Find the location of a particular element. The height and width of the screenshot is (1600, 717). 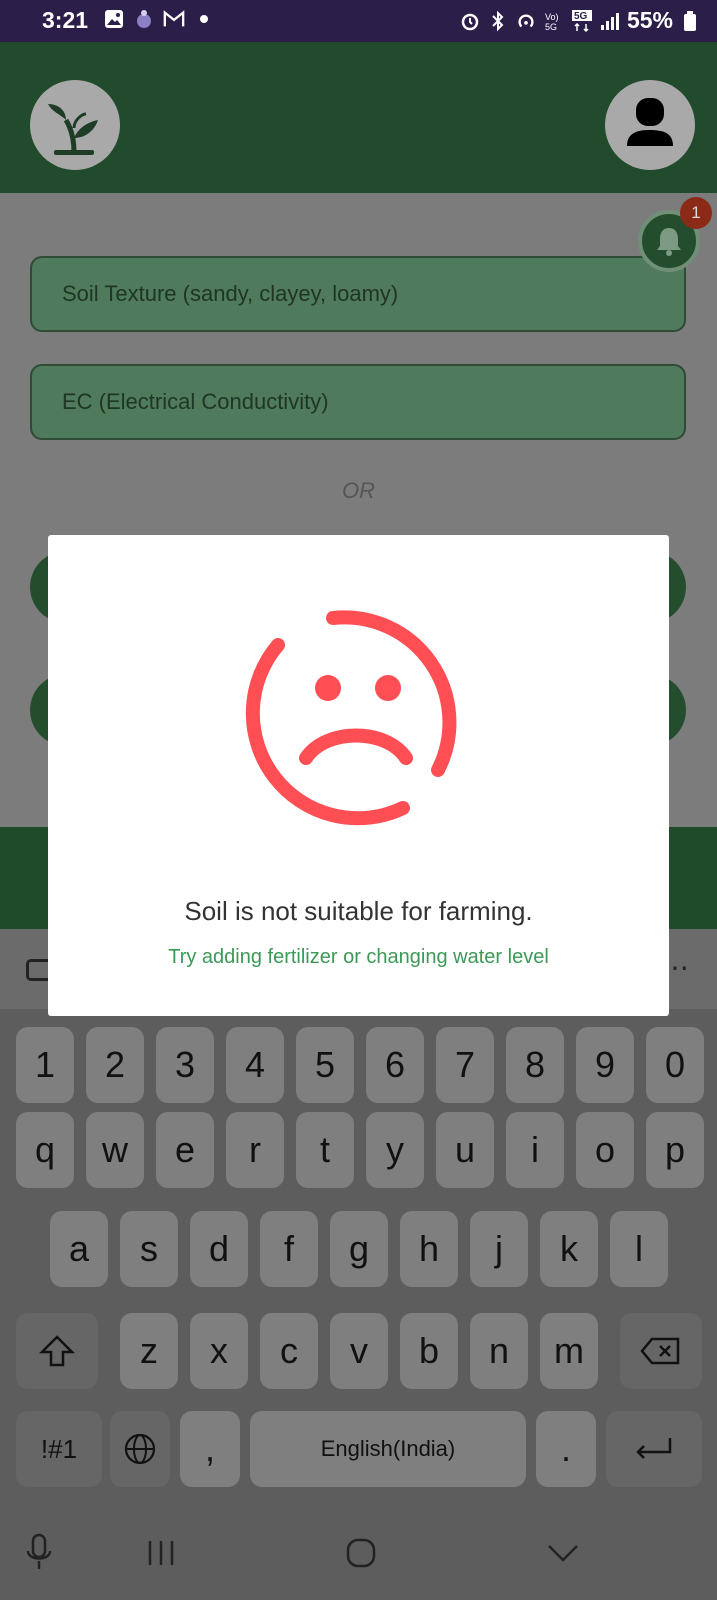

key-o: o is located at coordinates (605, 1150).